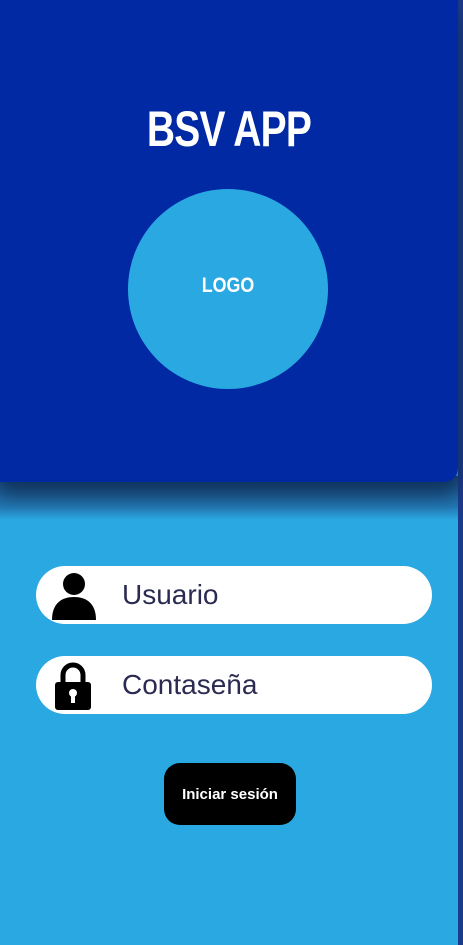 The height and width of the screenshot is (945, 463). What do you see at coordinates (228, 285) in the screenshot?
I see `logo-text: LOGO` at bounding box center [228, 285].